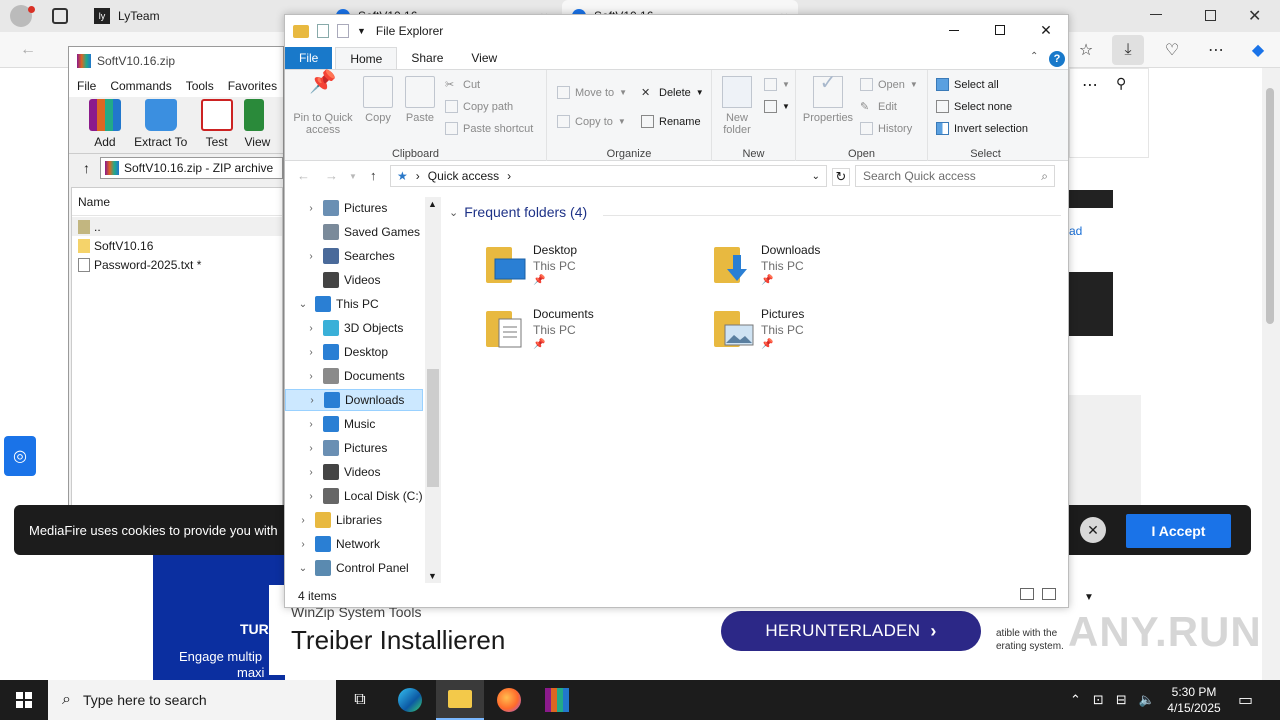 This screenshot has height=720, width=1280. What do you see at coordinates (982, 128) in the screenshot?
I see `invert-selection-button: Invert selection` at bounding box center [982, 128].